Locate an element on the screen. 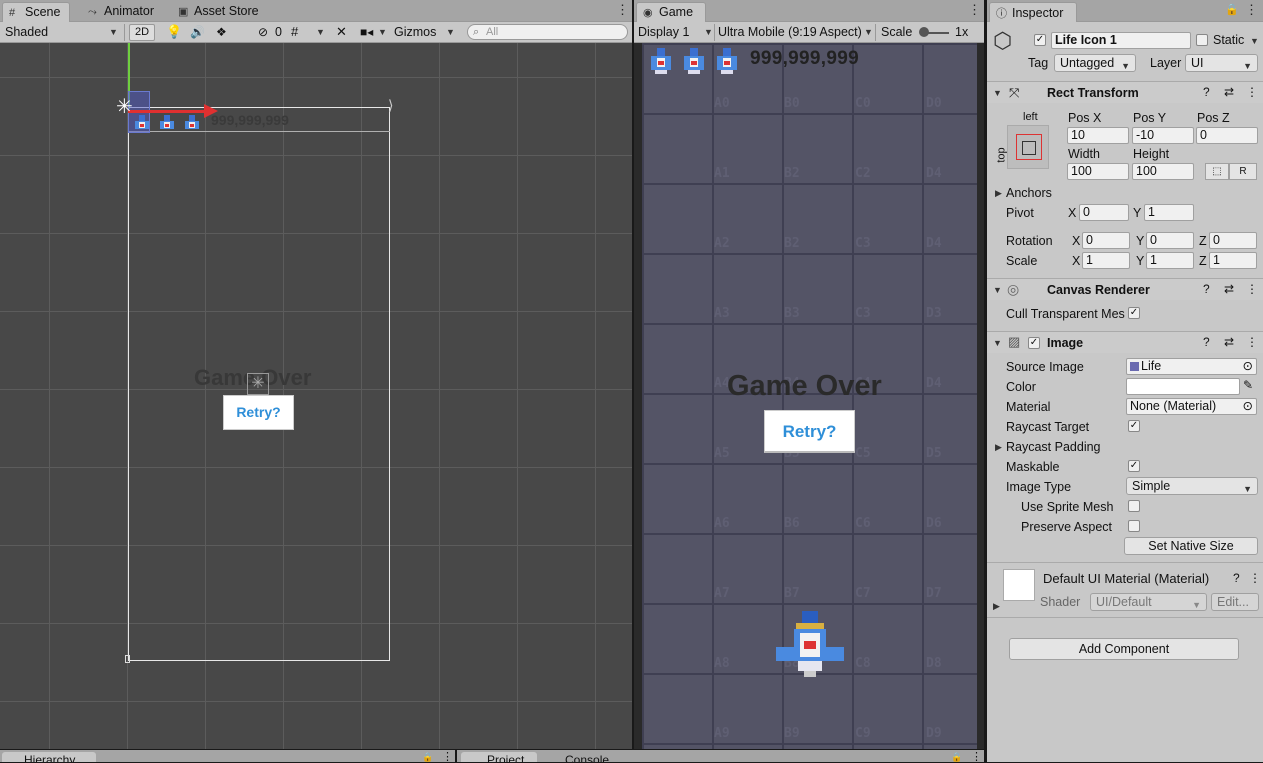 Image resolution: width=1263 pixels, height=763 pixels. width-field: 100 is located at coordinates (1098, 171).